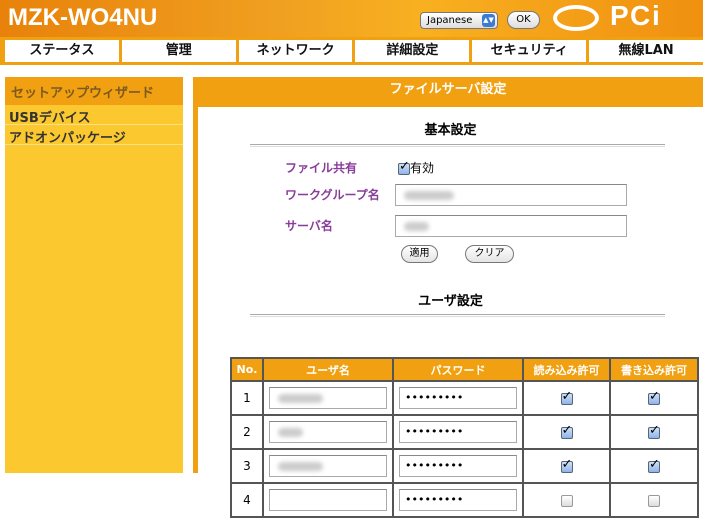 This screenshot has height=518, width=703. Describe the element at coordinates (83, 17) in the screenshot. I see `device-title: MZK-WO4NU` at that location.